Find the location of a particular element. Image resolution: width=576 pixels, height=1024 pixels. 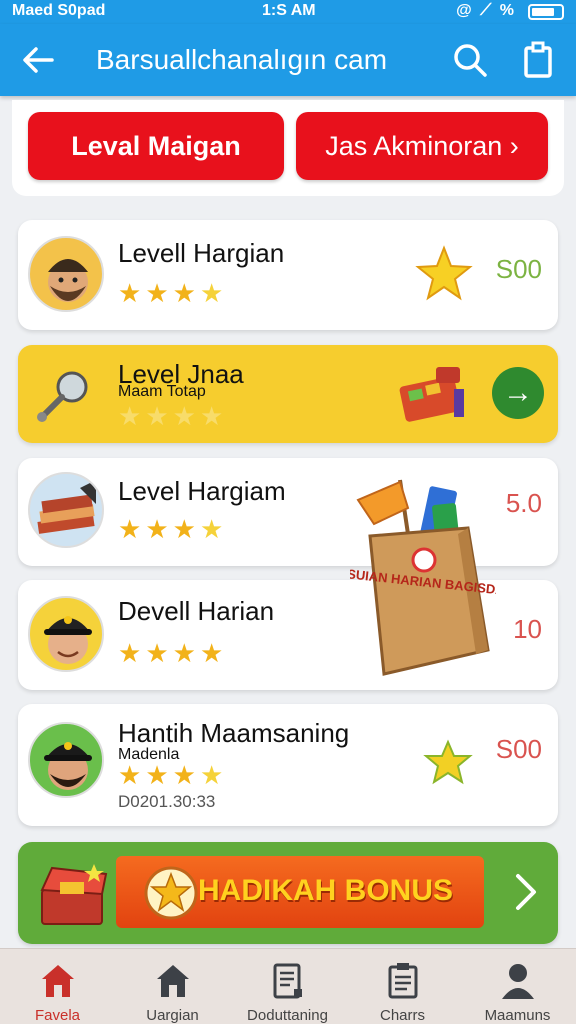

list-item-highlighted: Level Jnaa Maam Totap ★ ★ ★ ★ → is located at coordinates (288, 394).